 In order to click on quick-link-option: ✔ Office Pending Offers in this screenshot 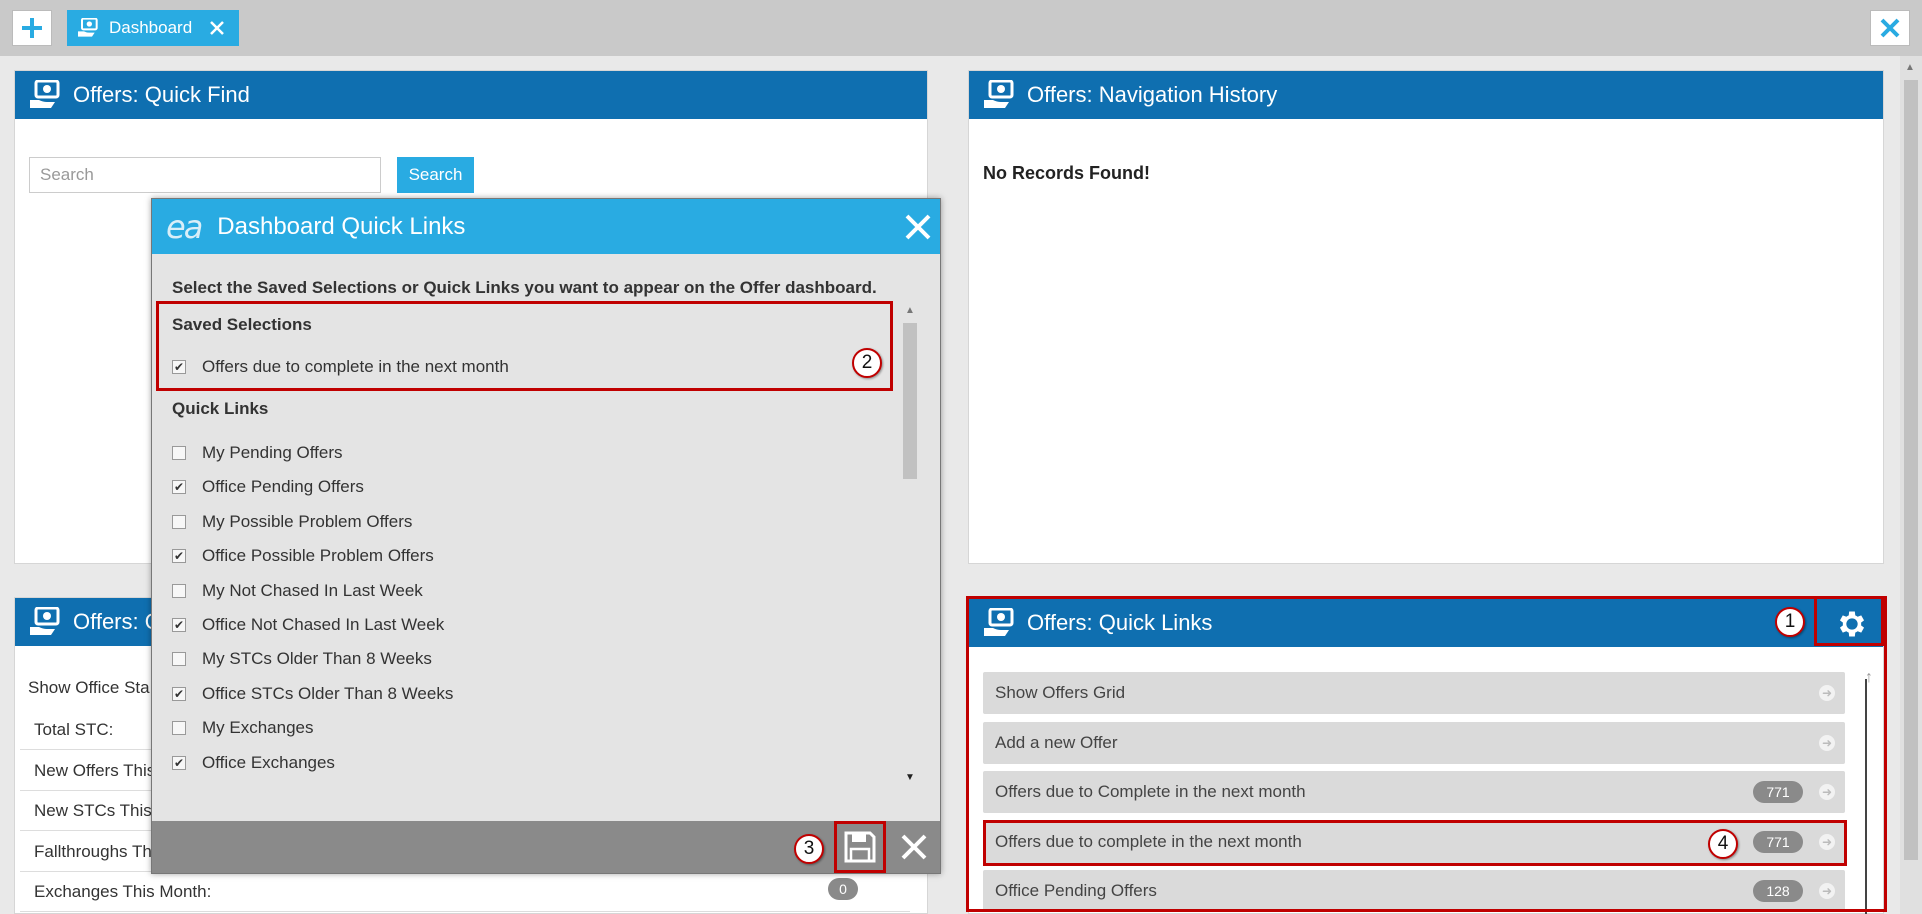, I will do `click(268, 487)`.